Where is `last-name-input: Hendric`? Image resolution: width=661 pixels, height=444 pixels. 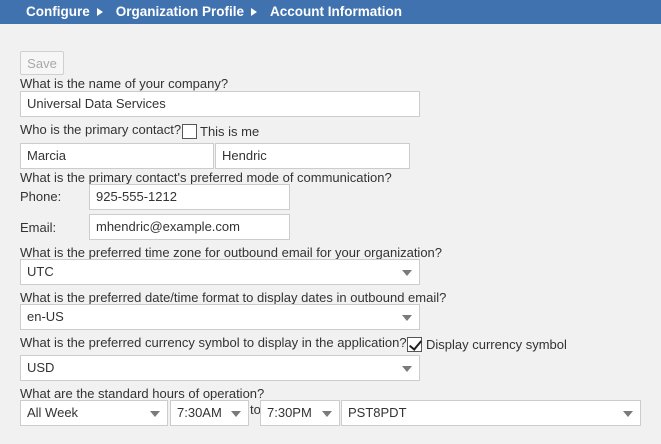 last-name-input: Hendric is located at coordinates (312, 156).